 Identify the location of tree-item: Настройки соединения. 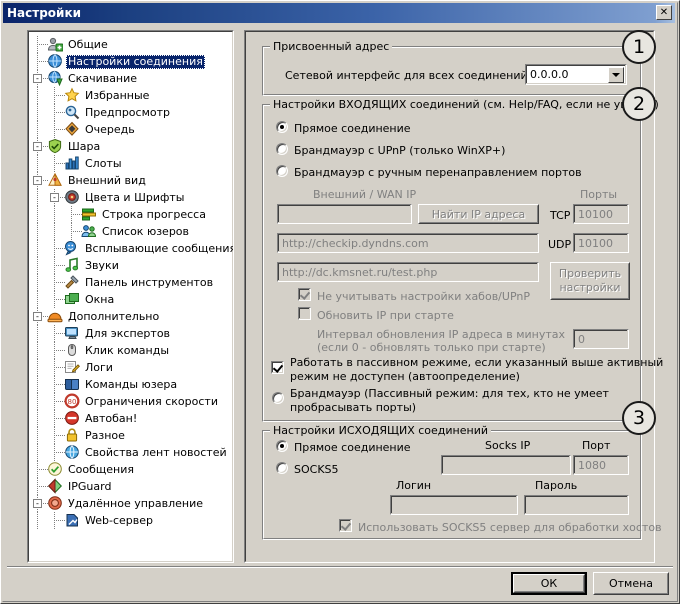
(130, 61).